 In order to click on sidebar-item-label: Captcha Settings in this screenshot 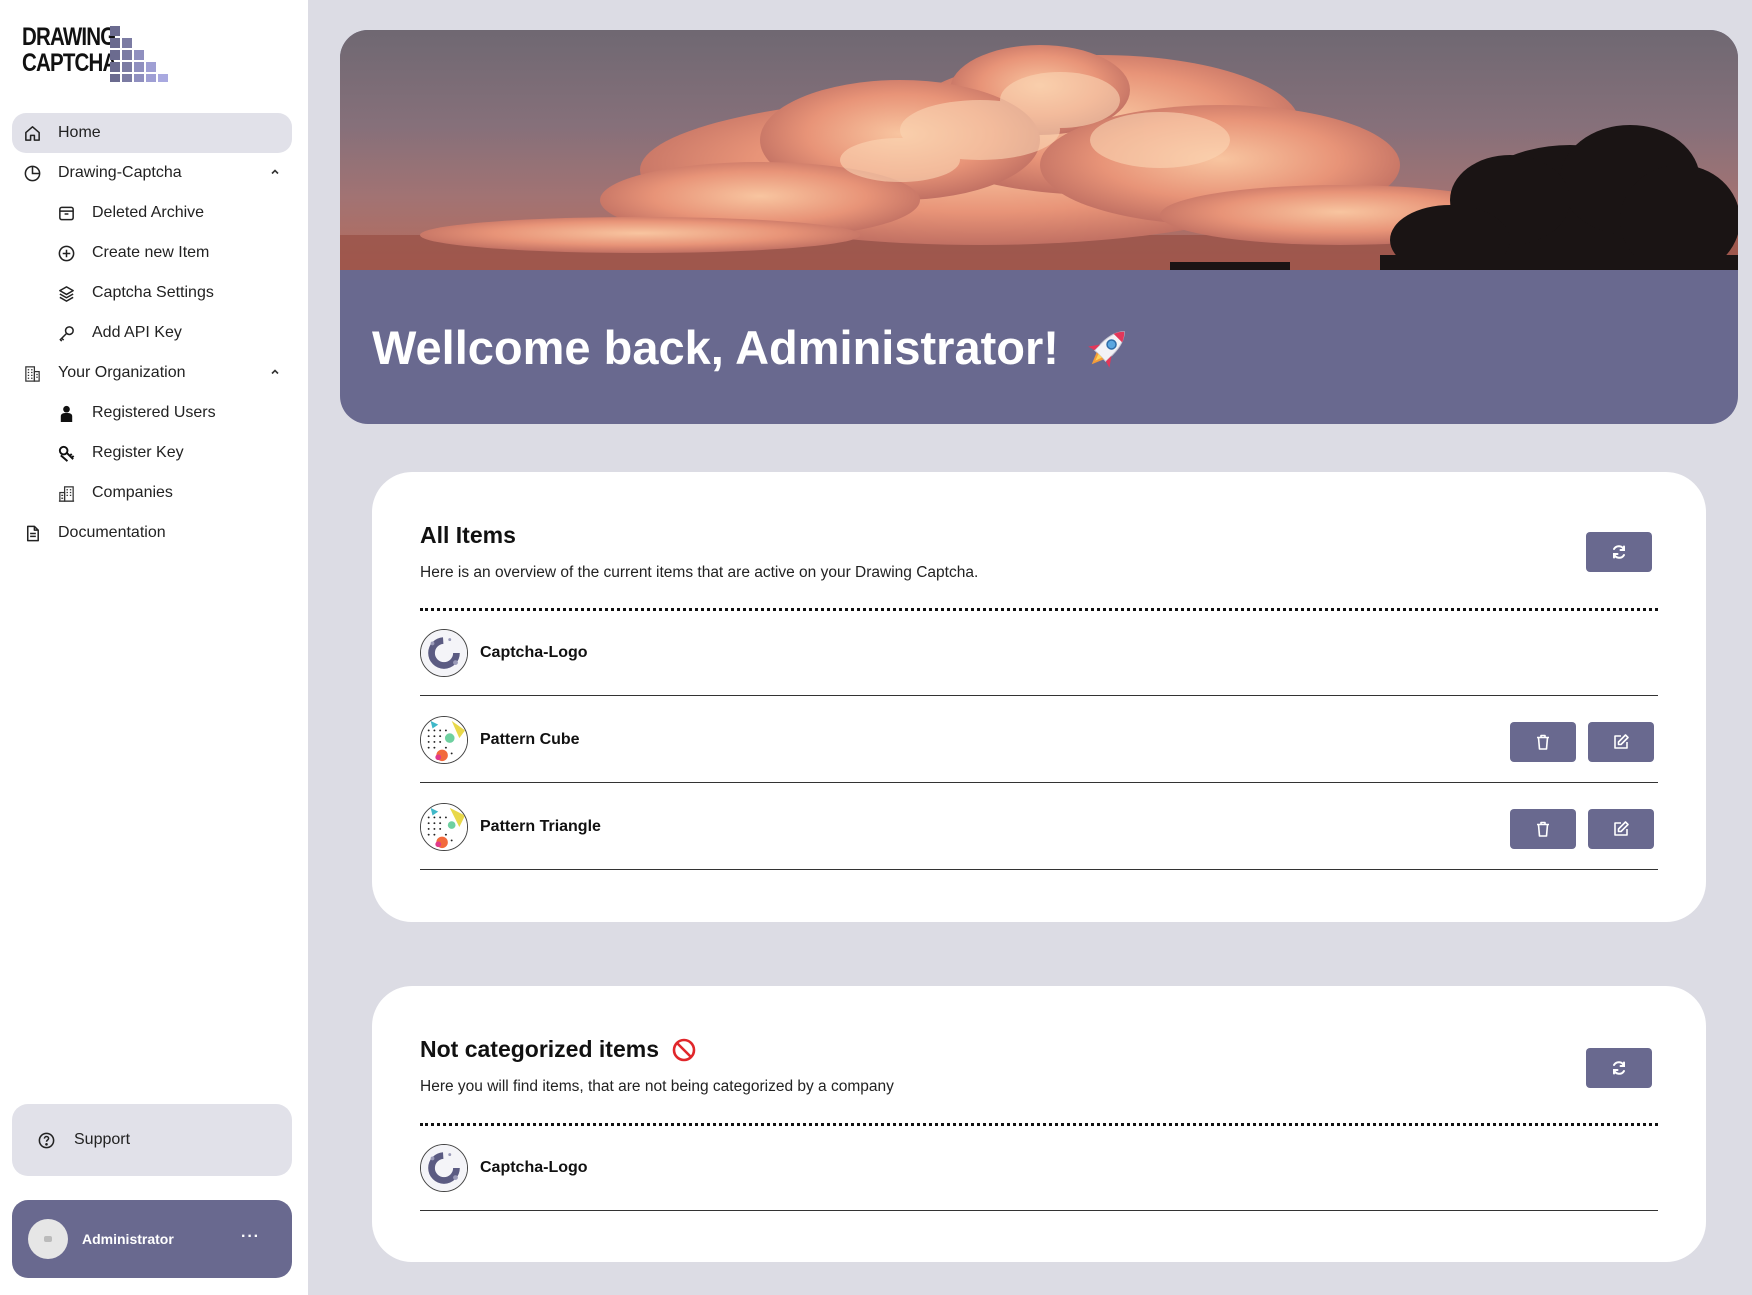, I will do `click(153, 292)`.